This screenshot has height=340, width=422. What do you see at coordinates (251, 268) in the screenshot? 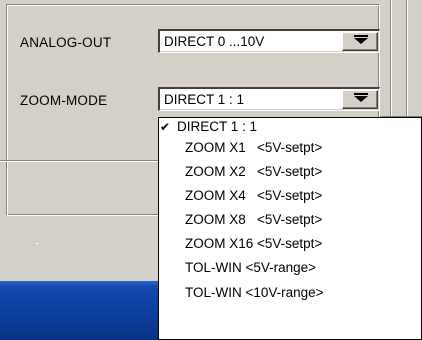
I see `dropdown-option-label: TOL-WIN <5V-range>` at bounding box center [251, 268].